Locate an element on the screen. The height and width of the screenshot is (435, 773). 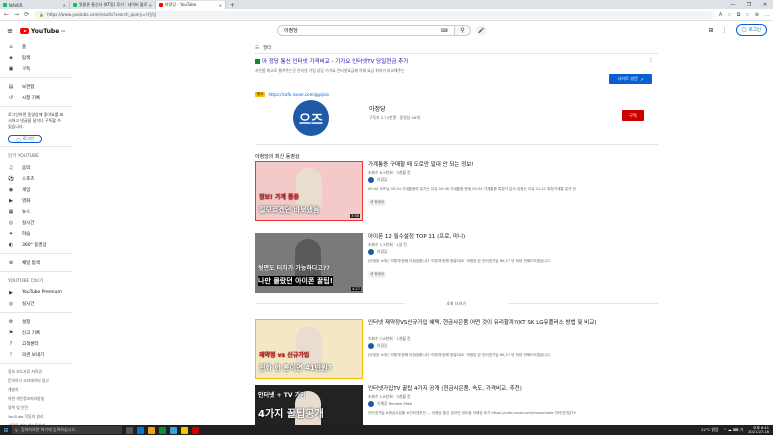
video-title: 아이폰 12 필수설정 TOP 11 (프로, 미니) is located at coordinates (510, 237).